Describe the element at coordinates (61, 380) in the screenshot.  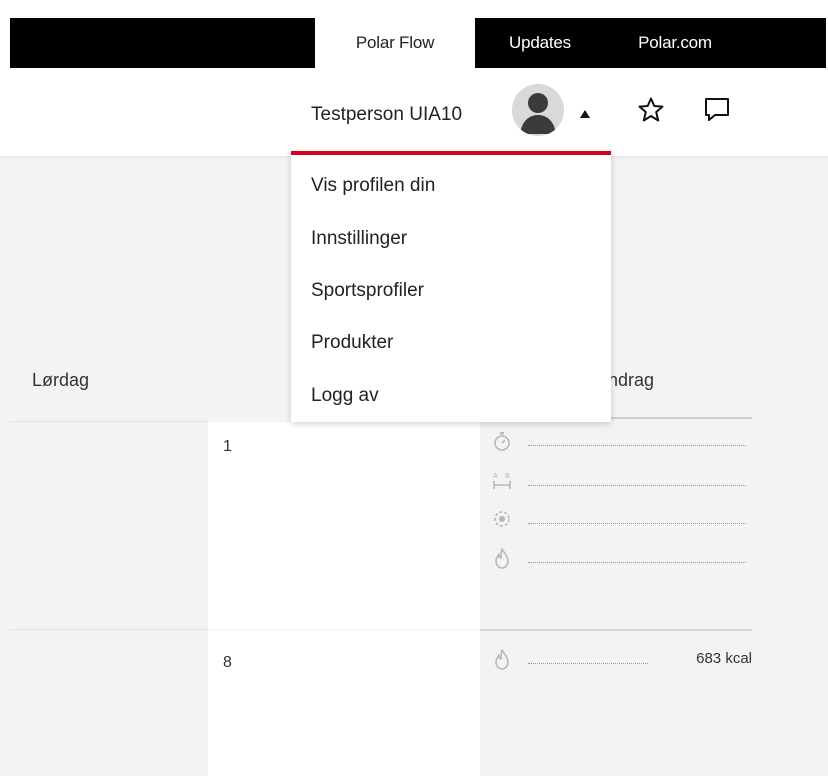
I see `weekday-header-saturday: Lørdag` at that location.